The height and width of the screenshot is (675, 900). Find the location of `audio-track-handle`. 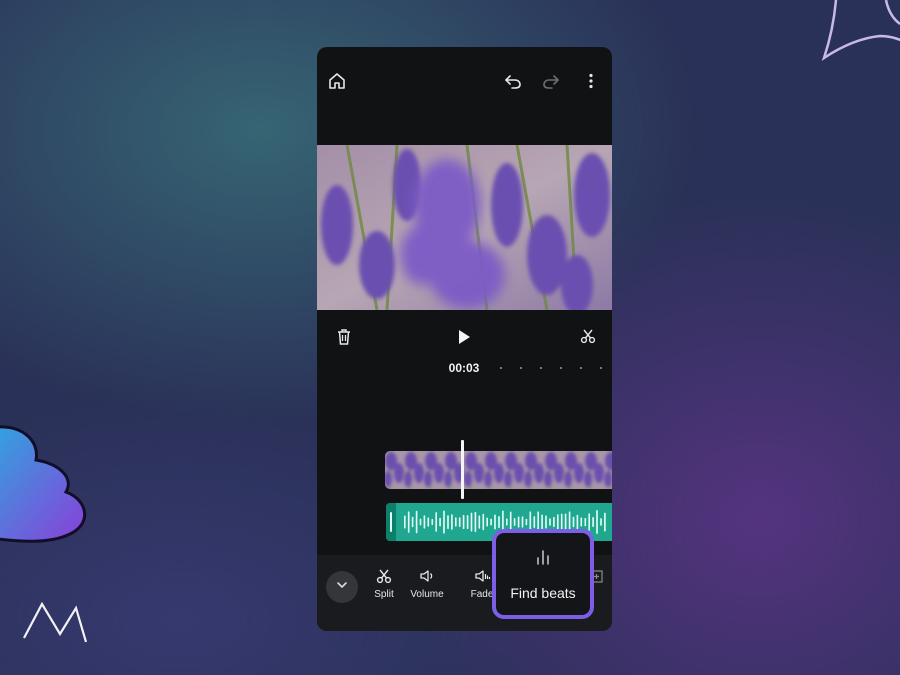

audio-track-handle is located at coordinates (391, 522).